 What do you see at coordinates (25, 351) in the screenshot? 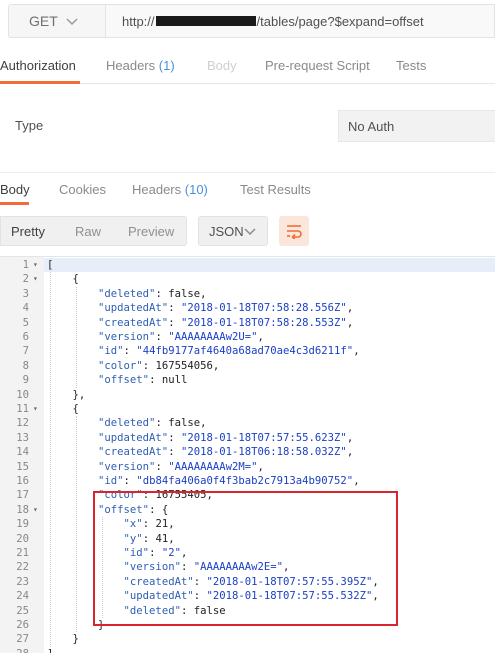
I see `line-number: 7` at bounding box center [25, 351].